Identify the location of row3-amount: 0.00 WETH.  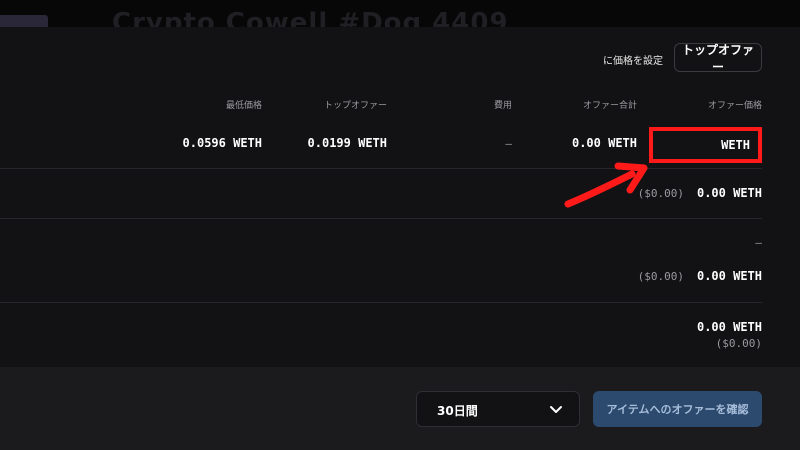
(729, 276).